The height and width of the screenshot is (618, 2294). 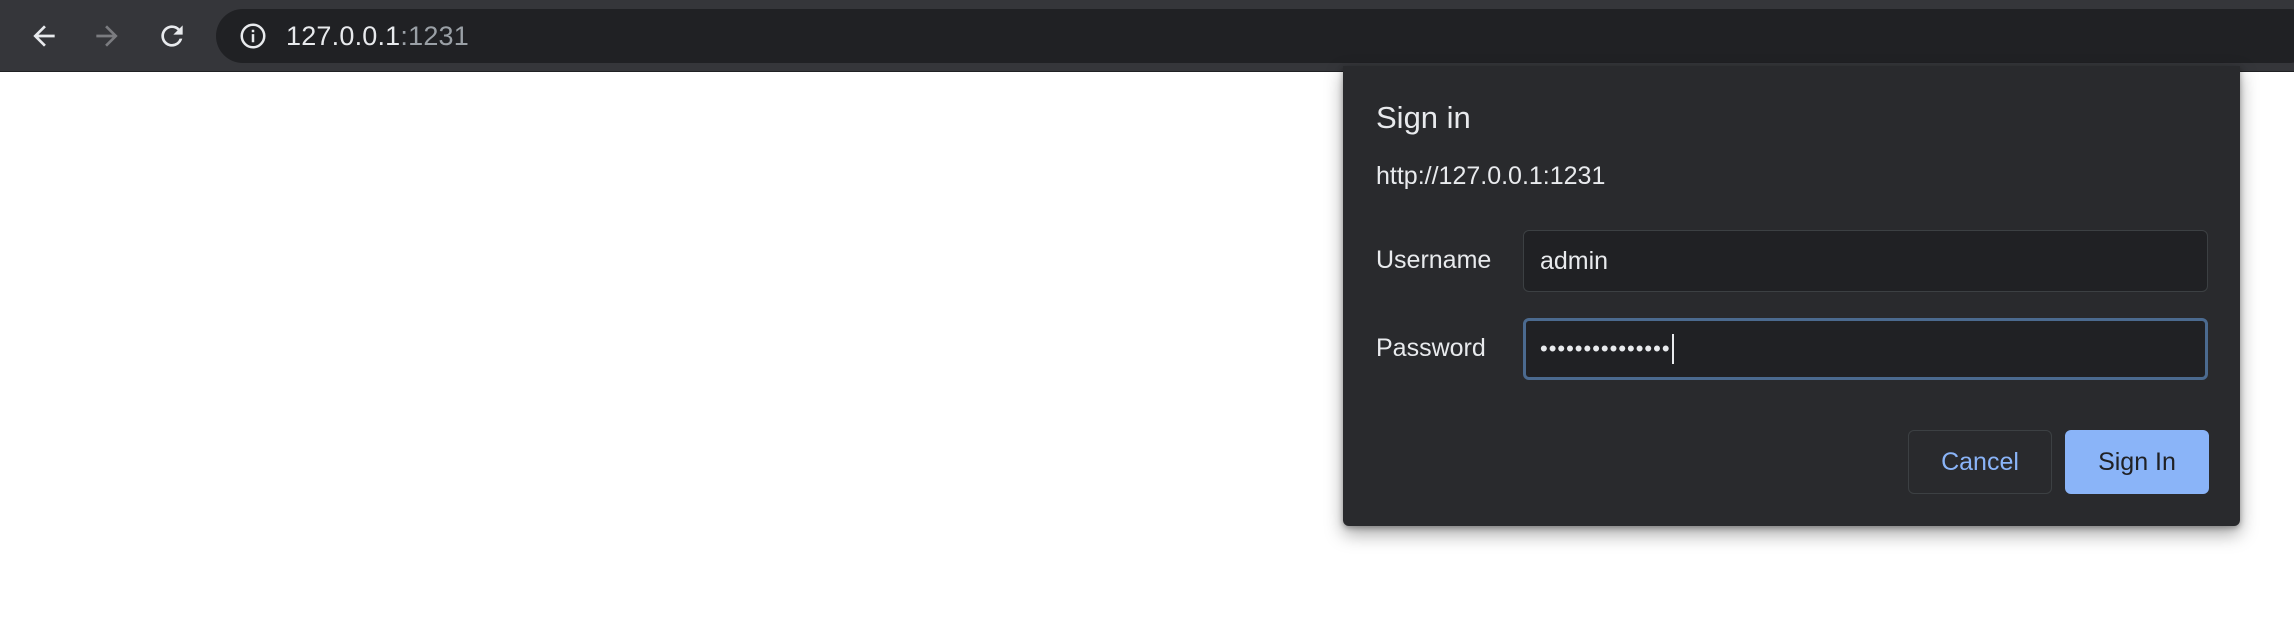 What do you see at coordinates (1865, 349) in the screenshot?
I see `password-field: •••••••••••••••` at bounding box center [1865, 349].